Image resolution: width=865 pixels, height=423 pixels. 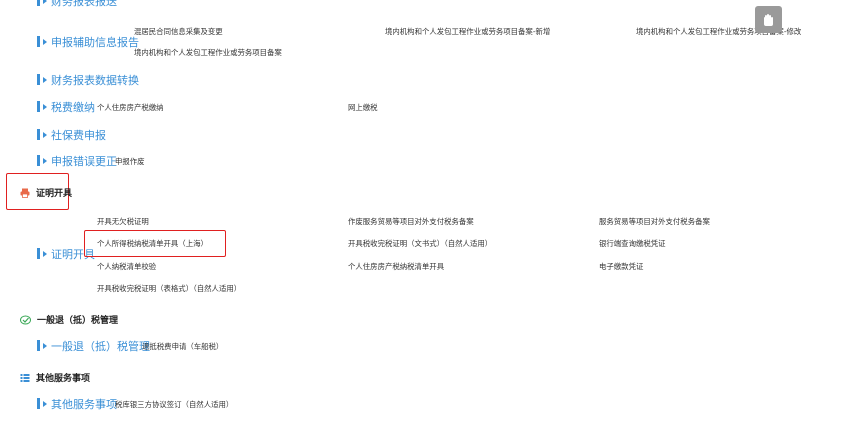 What do you see at coordinates (25, 321) in the screenshot?
I see `refund-check-icon` at bounding box center [25, 321].